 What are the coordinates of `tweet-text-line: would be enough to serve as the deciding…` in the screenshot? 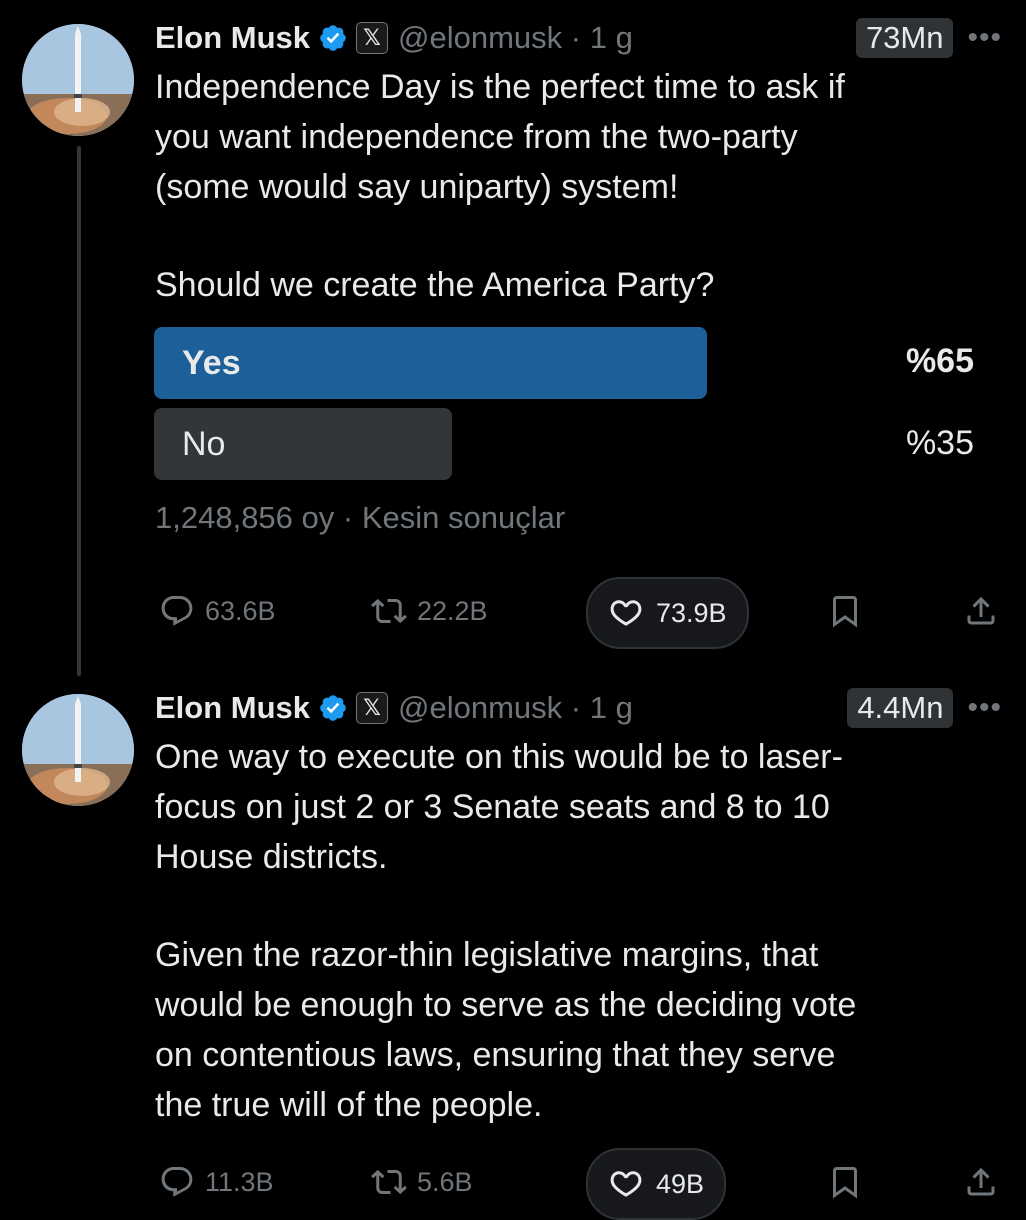 It's located at (506, 1005).